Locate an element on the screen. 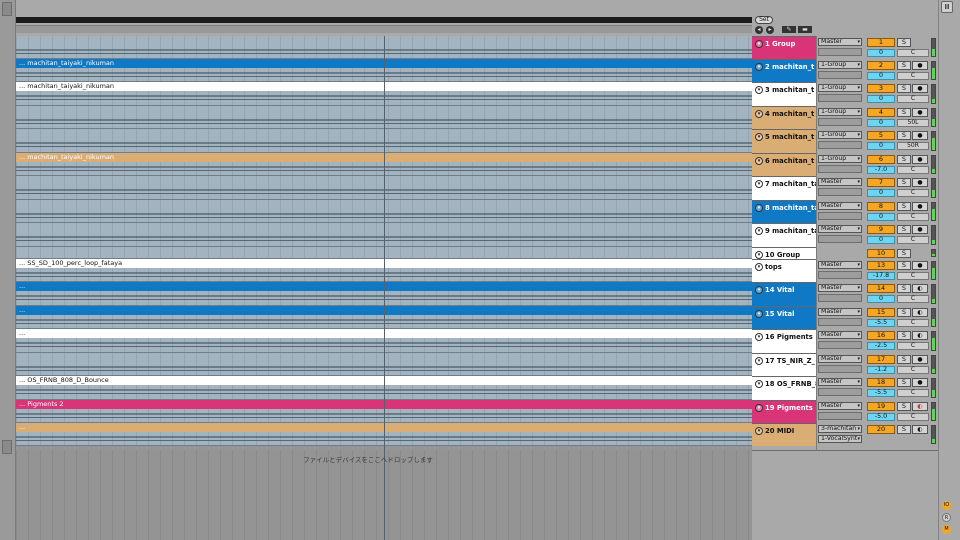 The width and height of the screenshot is (960, 540). track-header: ▾ 10 Group is located at coordinates (784, 253).